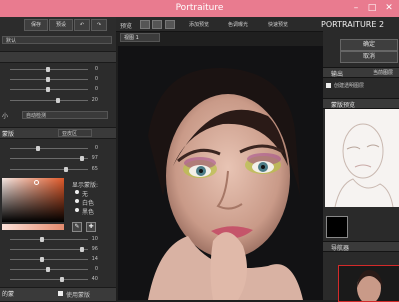 This screenshot has height=302, width=399. What do you see at coordinates (88, 212) in the screenshot?
I see `show-mask-black-label: 黑色` at bounding box center [88, 212].